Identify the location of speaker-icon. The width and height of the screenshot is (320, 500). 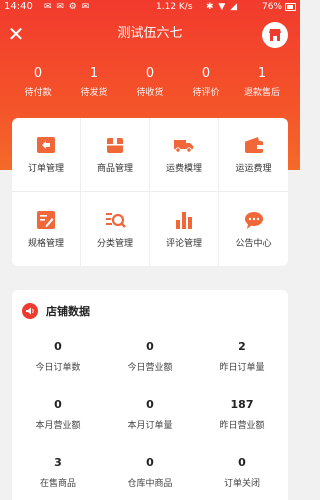
(30, 311).